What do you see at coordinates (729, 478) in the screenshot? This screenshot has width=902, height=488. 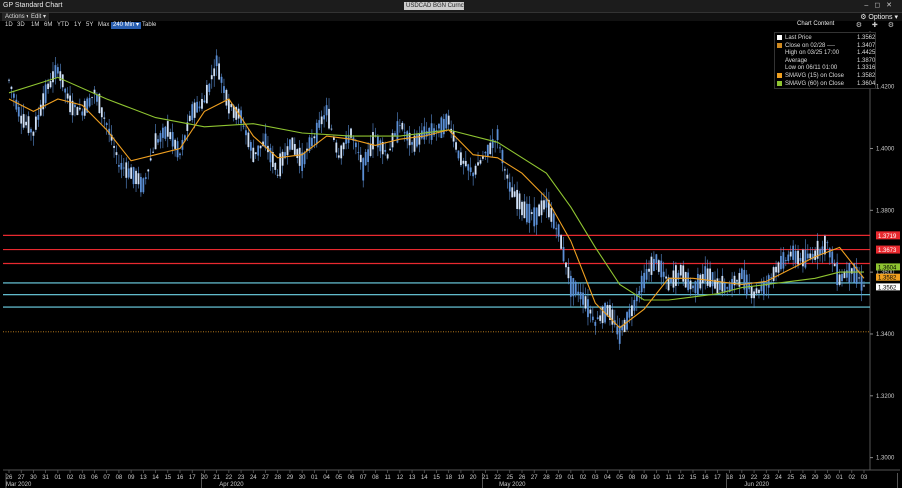 I see `x-tick-label: 18` at bounding box center [729, 478].